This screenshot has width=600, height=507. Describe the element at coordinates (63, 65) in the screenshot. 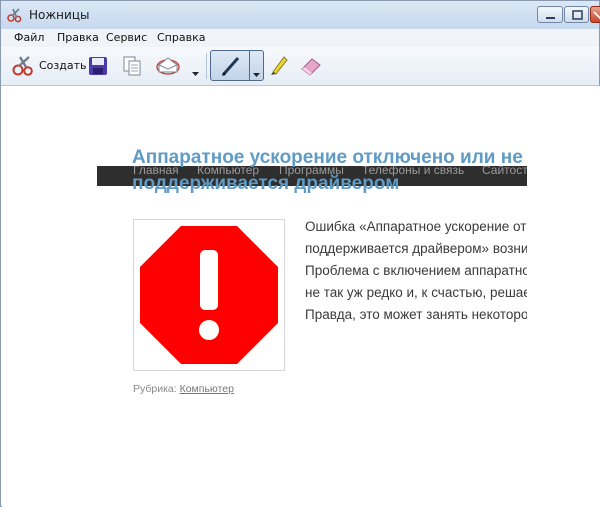

I see `new-snip-label: Создать` at that location.